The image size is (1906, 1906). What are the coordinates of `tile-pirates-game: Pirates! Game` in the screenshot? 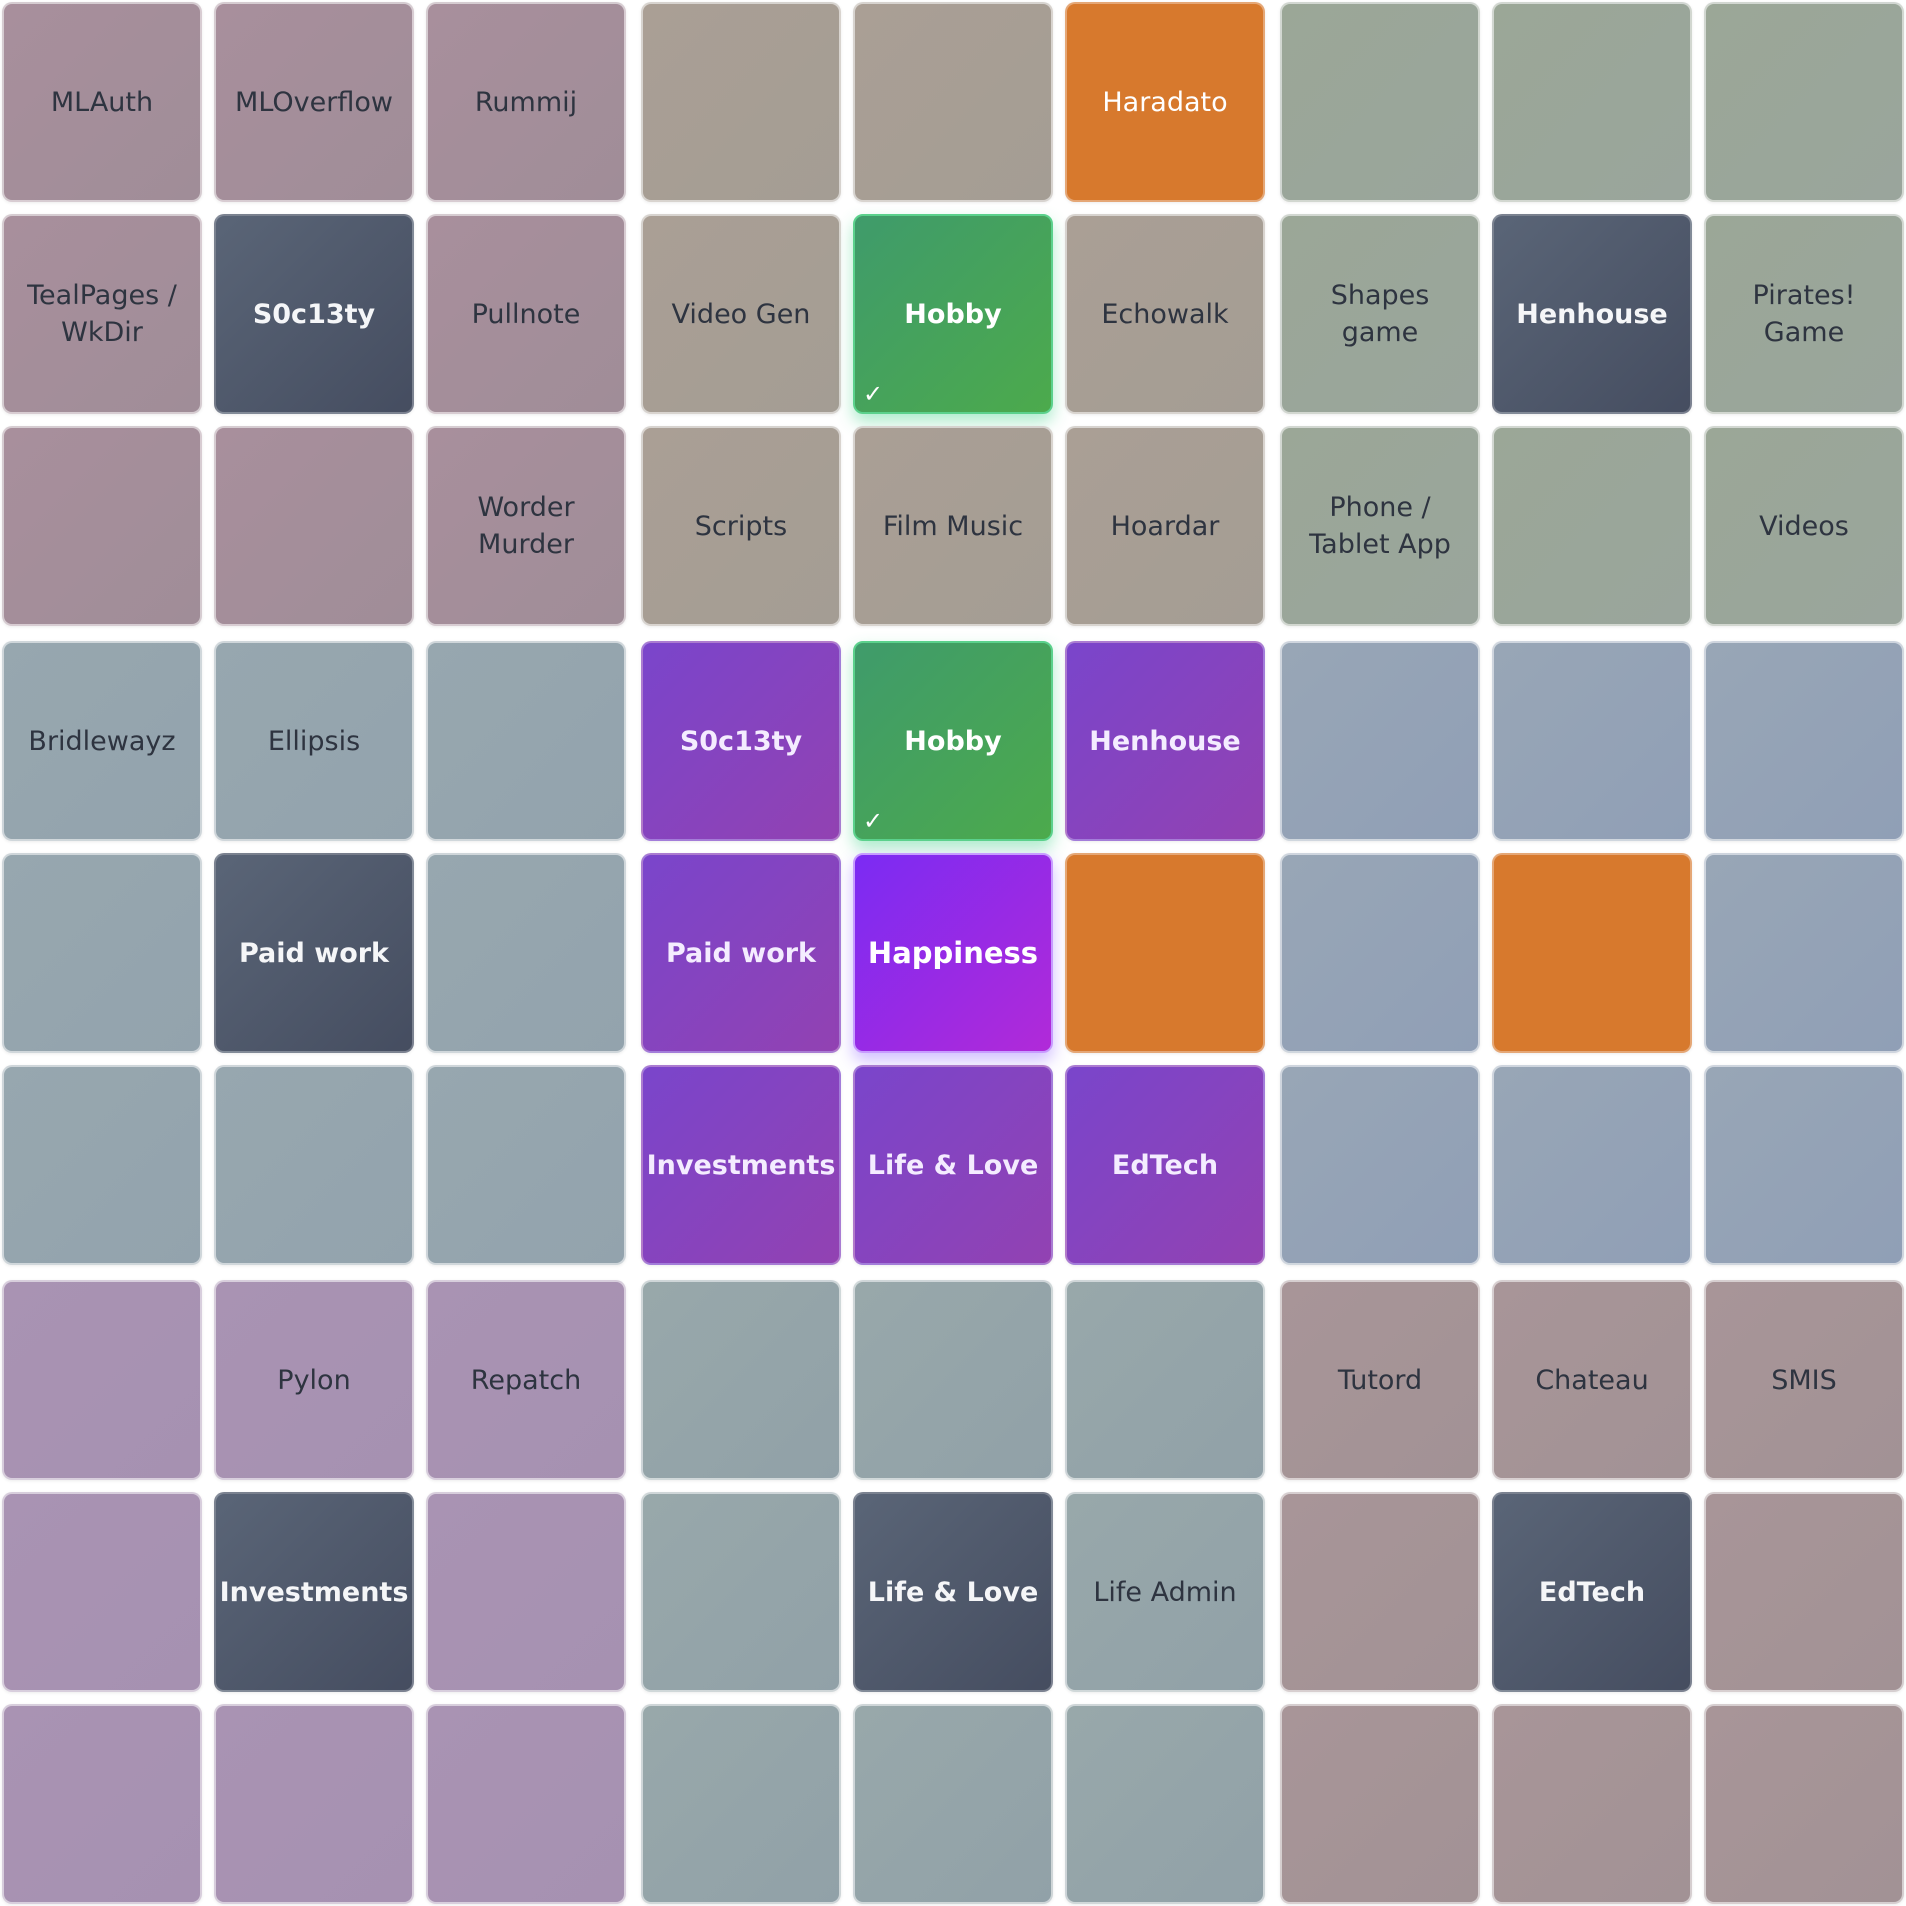 It's located at (1804, 314).